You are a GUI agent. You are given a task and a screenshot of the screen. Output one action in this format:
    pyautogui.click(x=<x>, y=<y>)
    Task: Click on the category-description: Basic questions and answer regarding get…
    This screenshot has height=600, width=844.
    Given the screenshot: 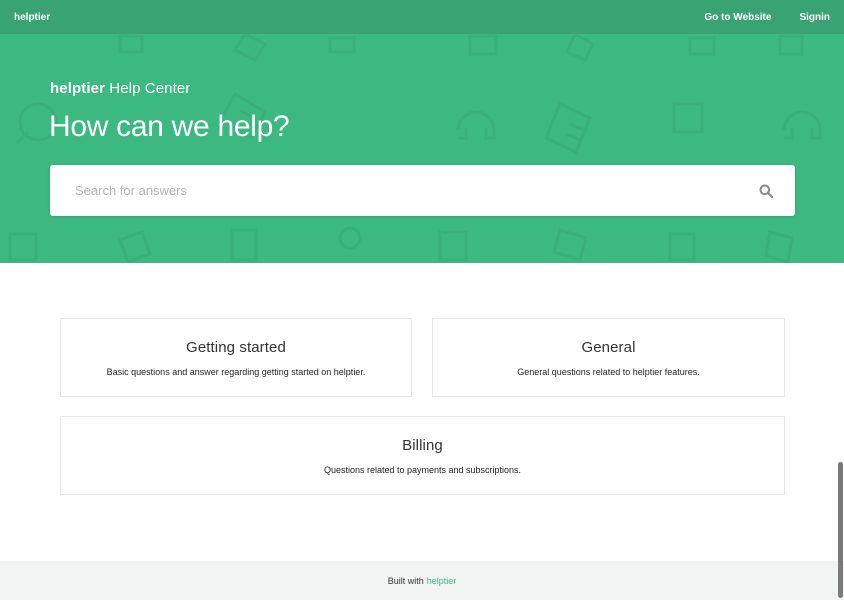 What is the action you would take?
    pyautogui.click(x=236, y=372)
    